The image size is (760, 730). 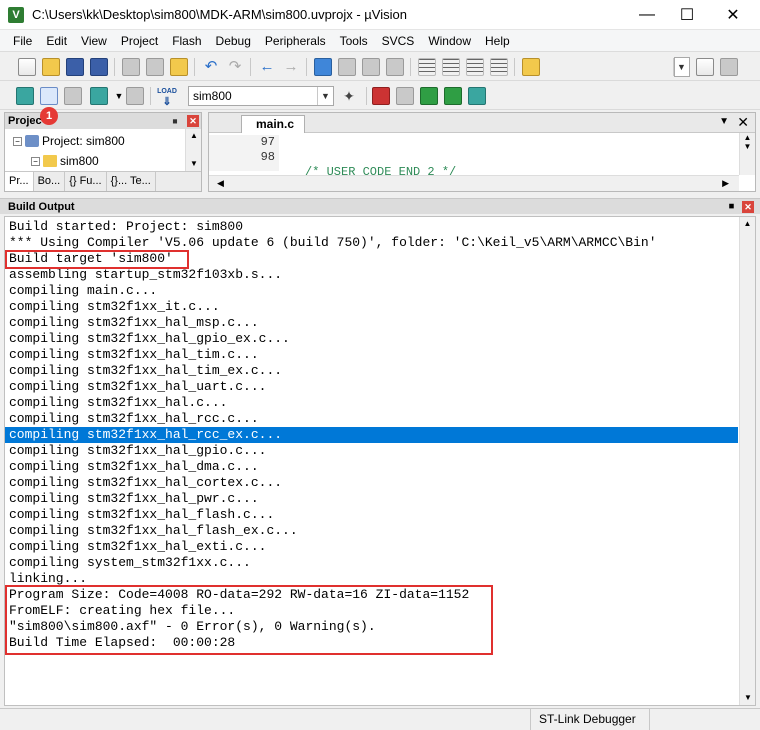 What do you see at coordinates (267, 142) in the screenshot?
I see `line-number: 97` at bounding box center [267, 142].